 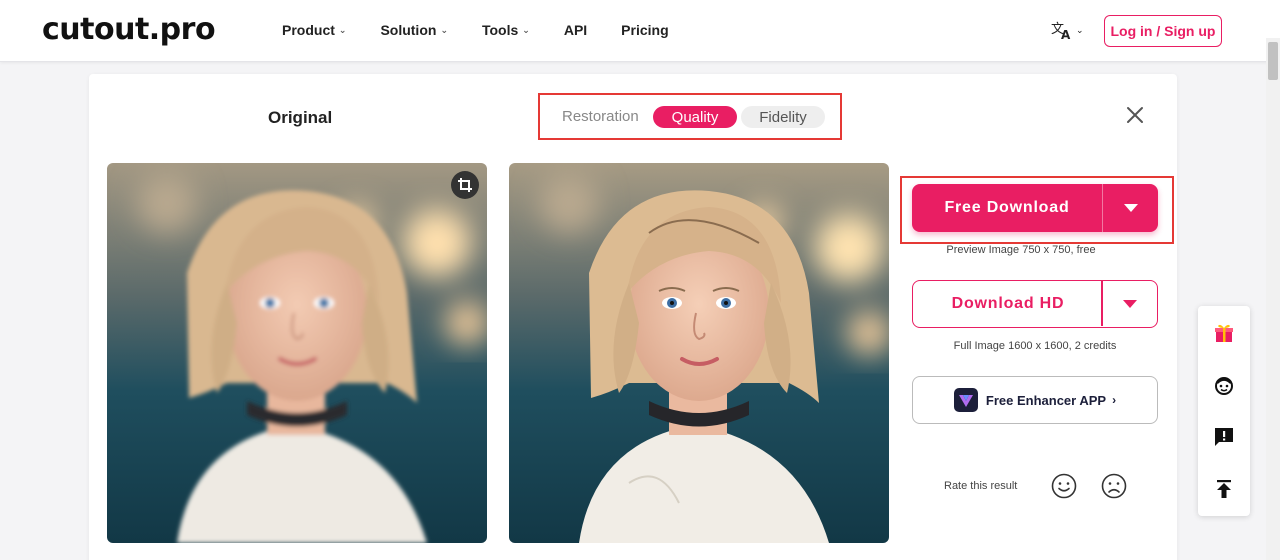 I want to click on page-scrollbar, so click(x=1273, y=299).